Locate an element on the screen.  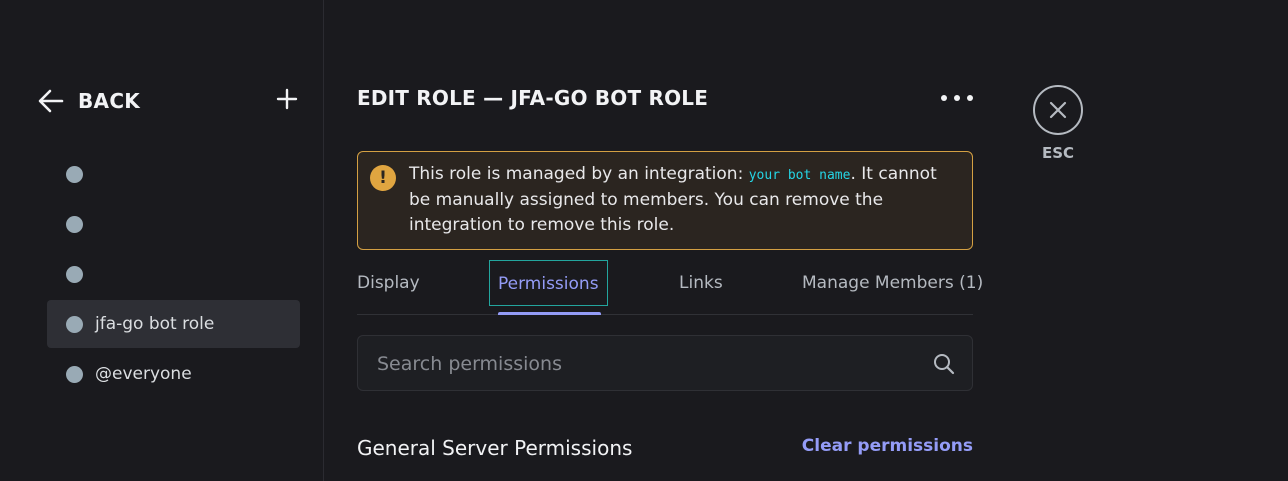
integration-name: your bot name is located at coordinates (799, 175).